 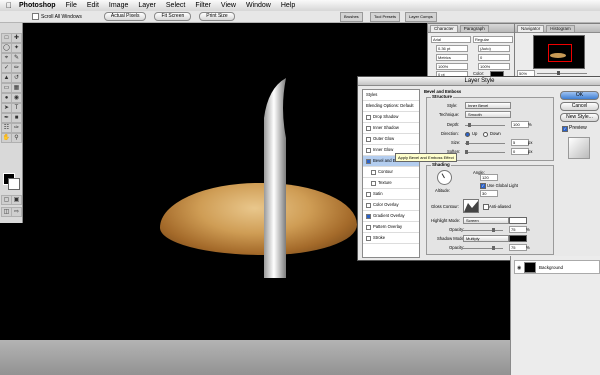 I want to click on gradient-tool-icon: ▦, so click(x=16, y=88).